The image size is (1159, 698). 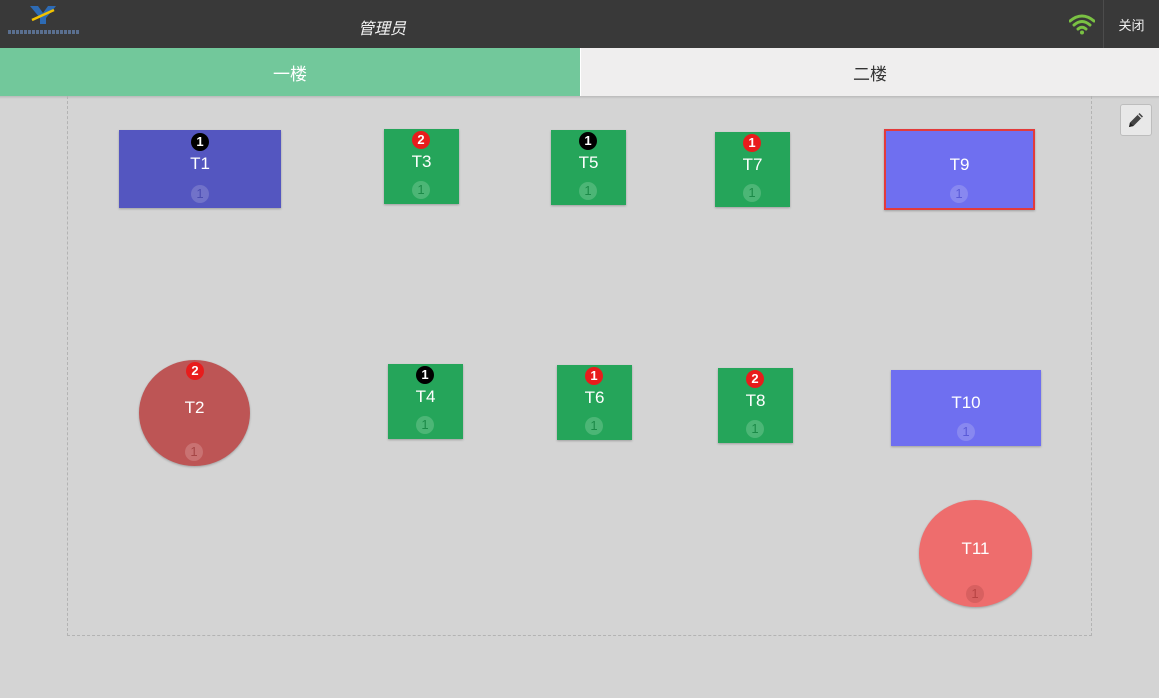 I want to click on table-t11: T11 1, so click(x=975, y=553).